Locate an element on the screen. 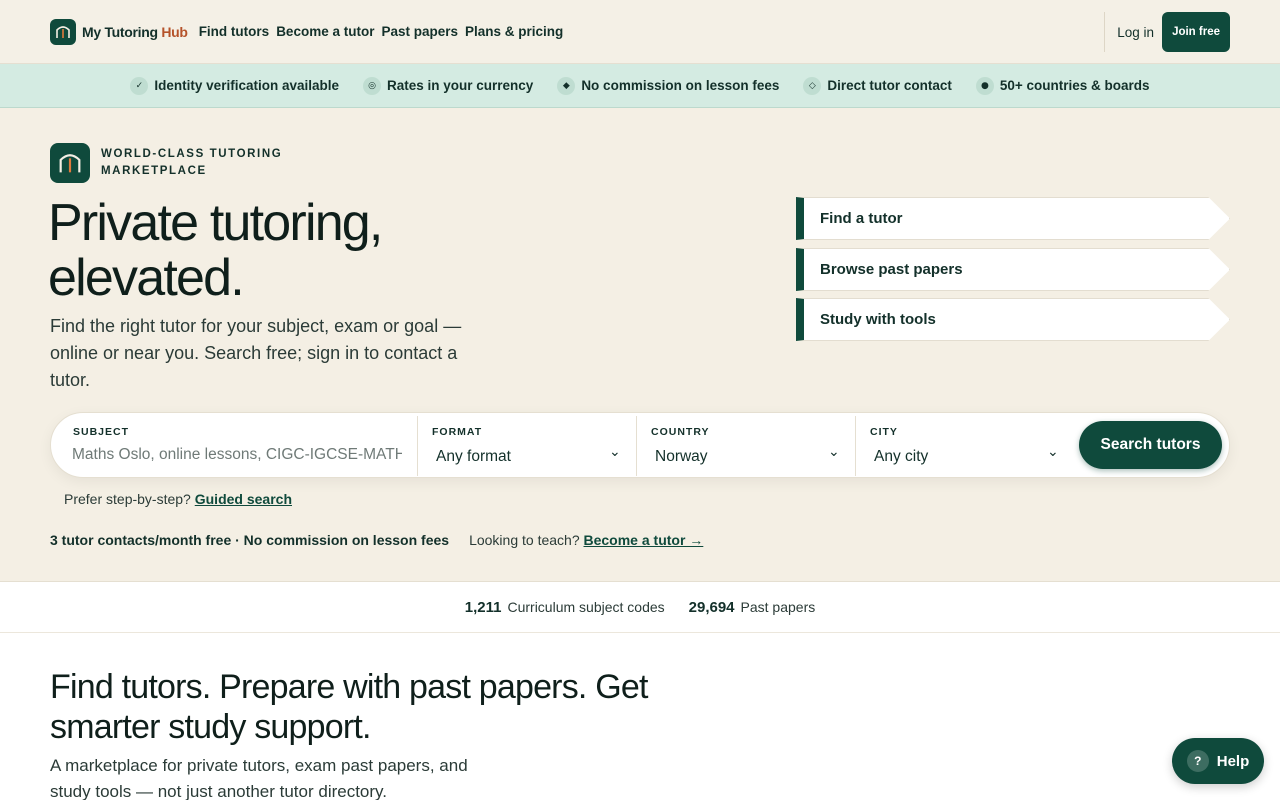  format-label: FORMAT is located at coordinates (457, 432).